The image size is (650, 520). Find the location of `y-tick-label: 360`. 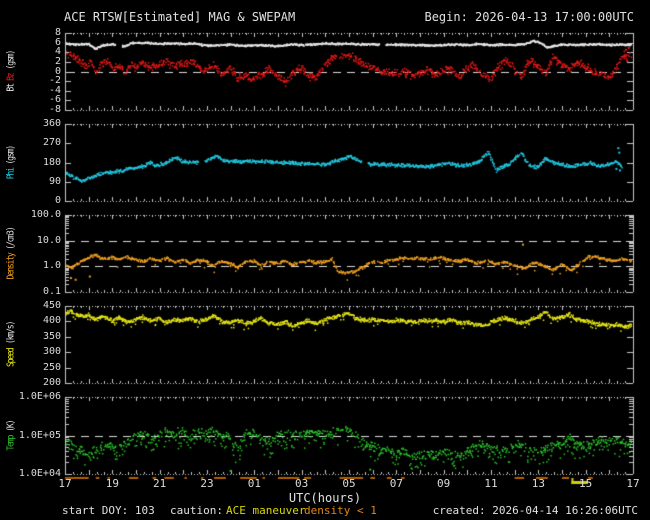

y-tick-label: 360 is located at coordinates (51, 123).